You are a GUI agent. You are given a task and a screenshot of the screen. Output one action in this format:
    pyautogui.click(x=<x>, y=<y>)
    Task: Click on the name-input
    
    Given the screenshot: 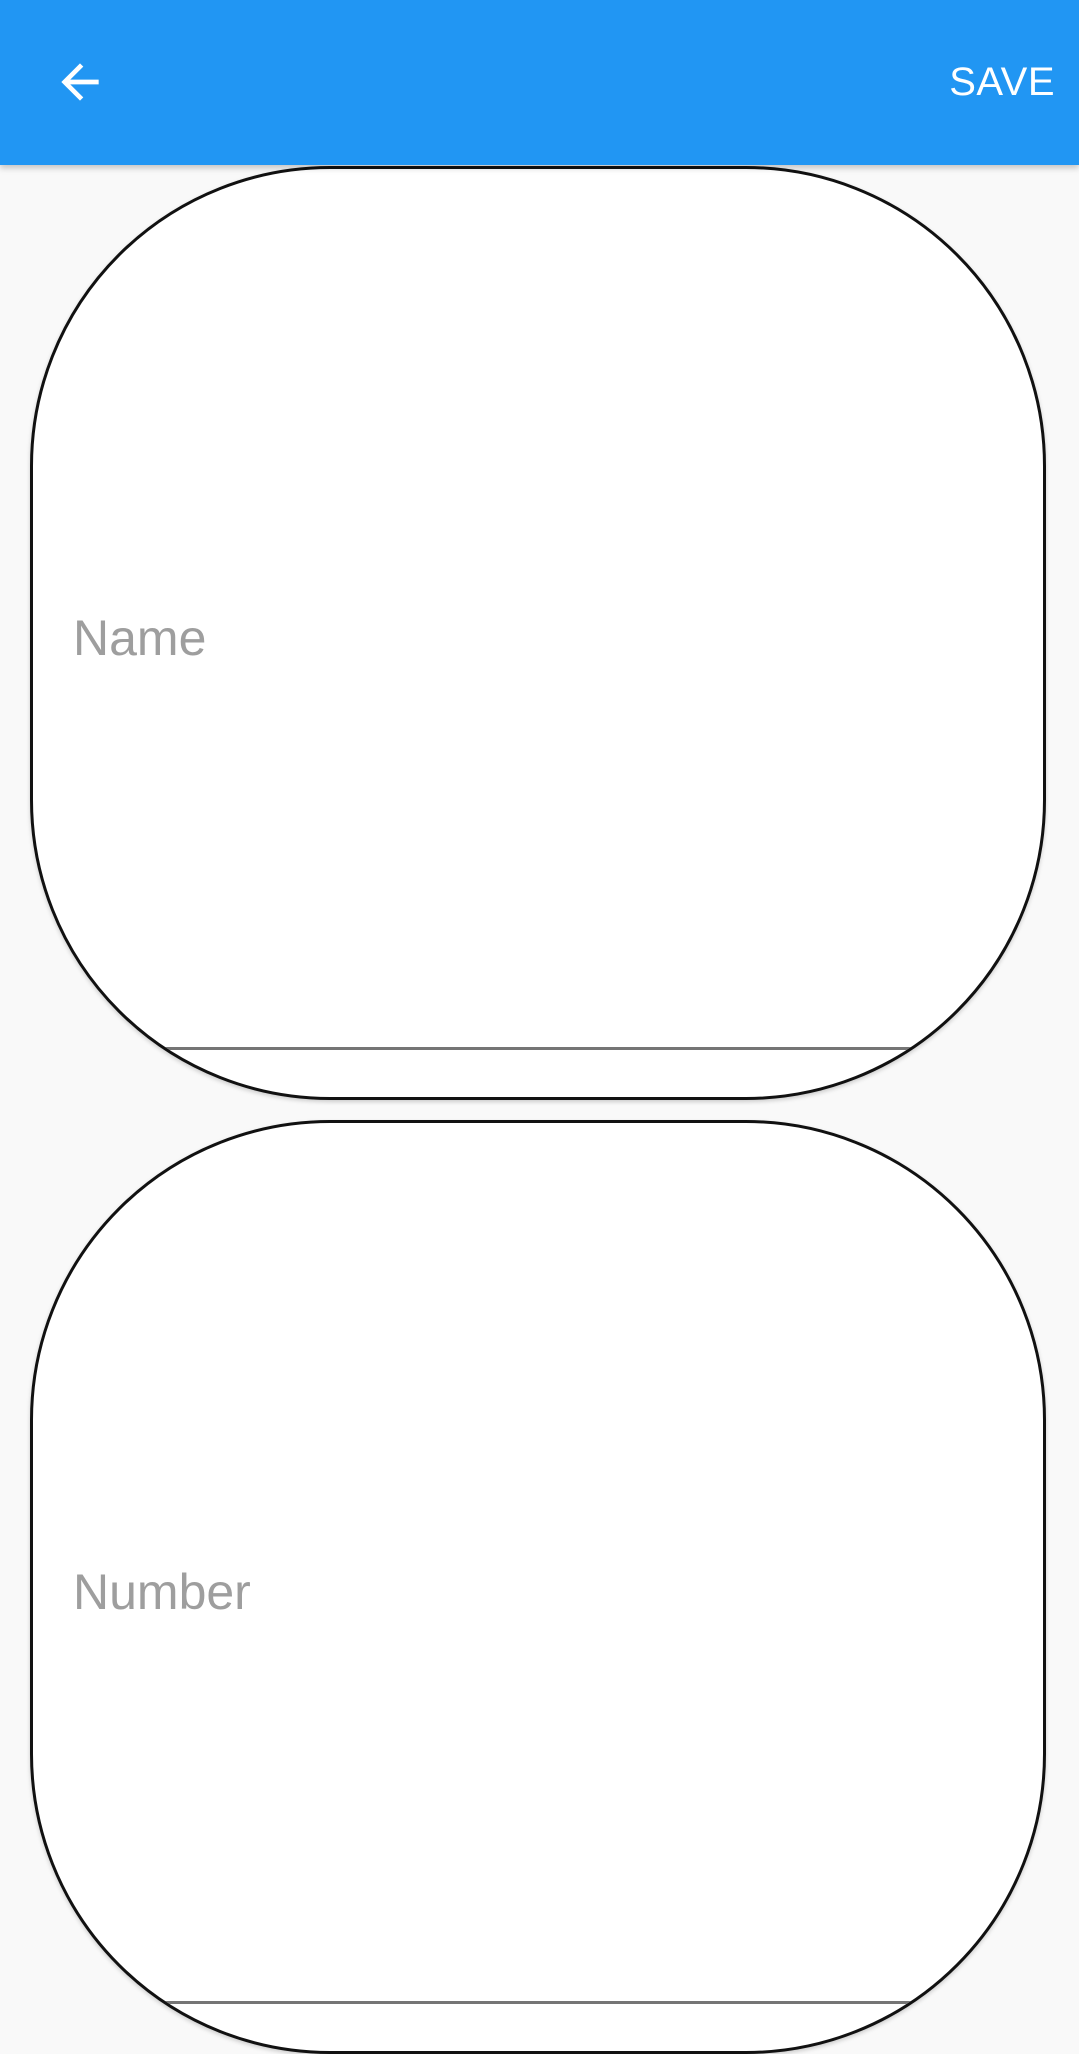 What is the action you would take?
    pyautogui.click(x=540, y=640)
    